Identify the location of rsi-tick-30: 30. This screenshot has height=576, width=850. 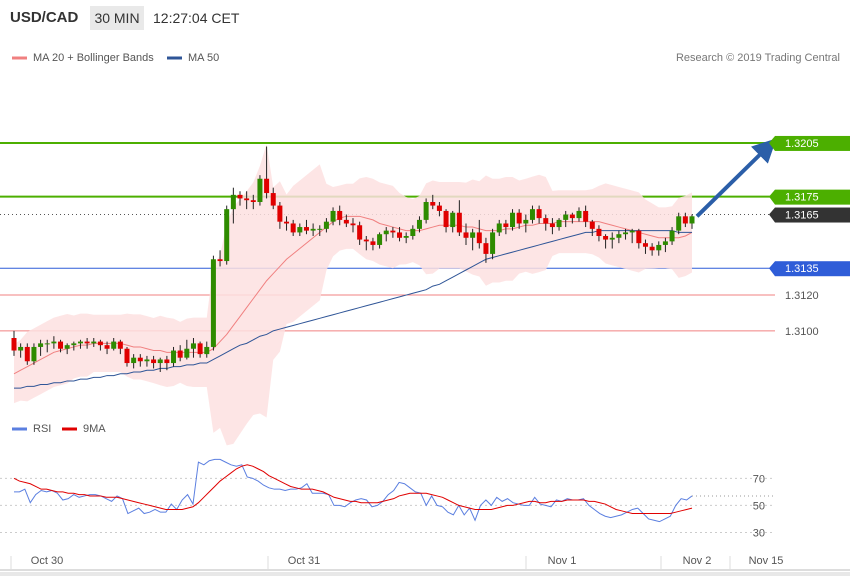
(759, 533).